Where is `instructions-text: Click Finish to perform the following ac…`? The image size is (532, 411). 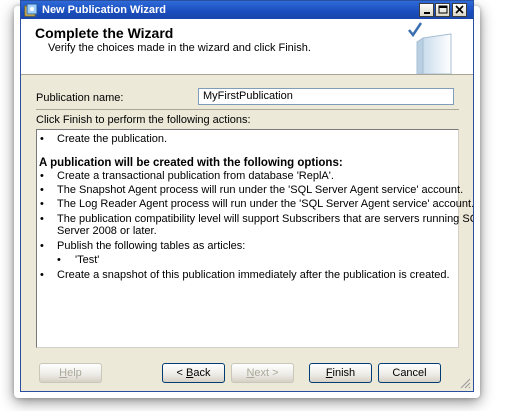
instructions-text: Click Finish to perform the following ac… is located at coordinates (143, 120).